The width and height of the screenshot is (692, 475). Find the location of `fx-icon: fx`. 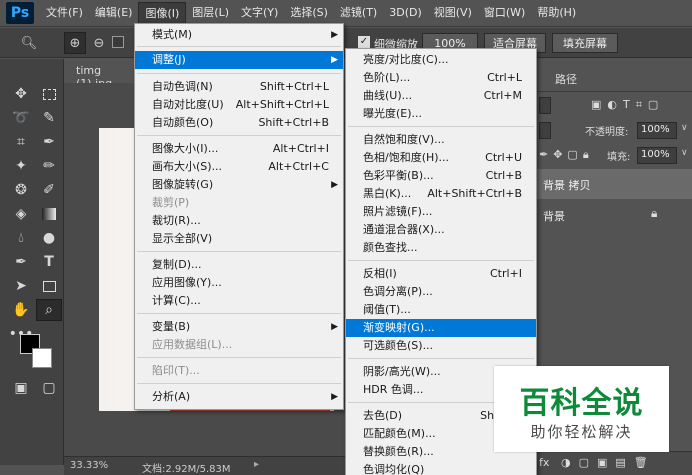

fx-icon: fx is located at coordinates (544, 462).